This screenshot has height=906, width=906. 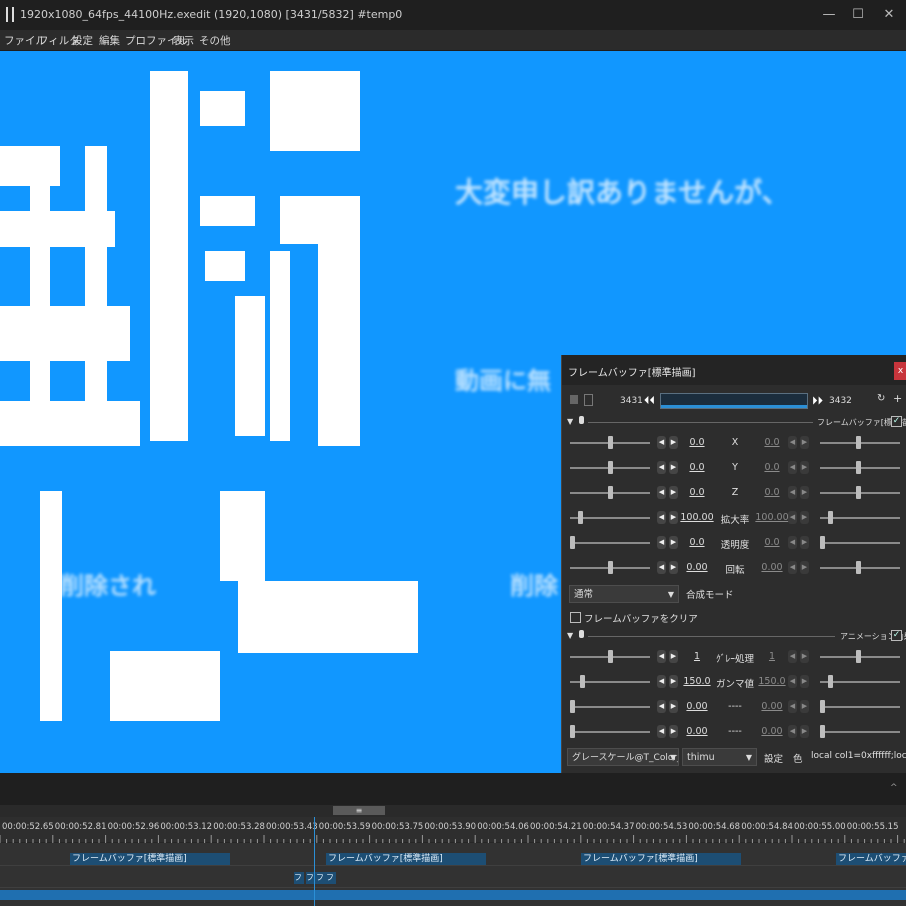 What do you see at coordinates (588, 400) in the screenshot?
I see `document-icon` at bounding box center [588, 400].